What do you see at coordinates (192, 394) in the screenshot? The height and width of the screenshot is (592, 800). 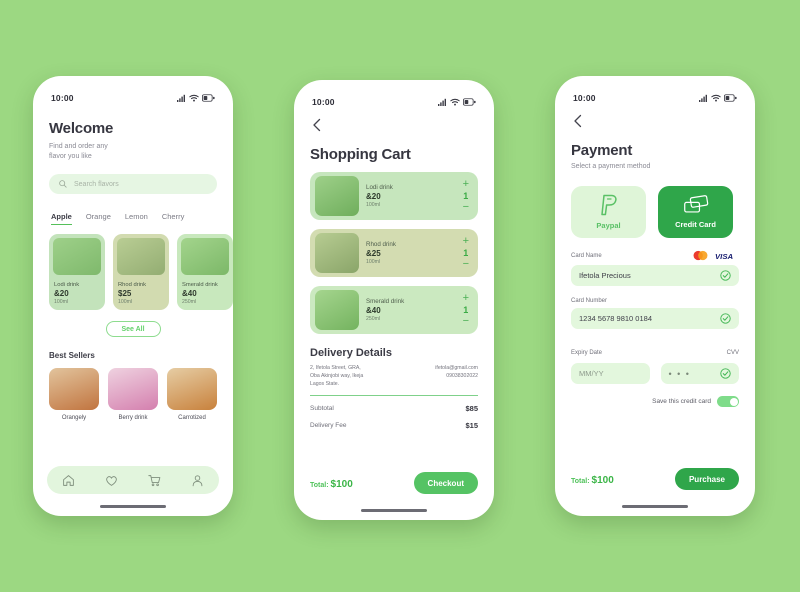 I see `best-seller-item: Carrotized` at bounding box center [192, 394].